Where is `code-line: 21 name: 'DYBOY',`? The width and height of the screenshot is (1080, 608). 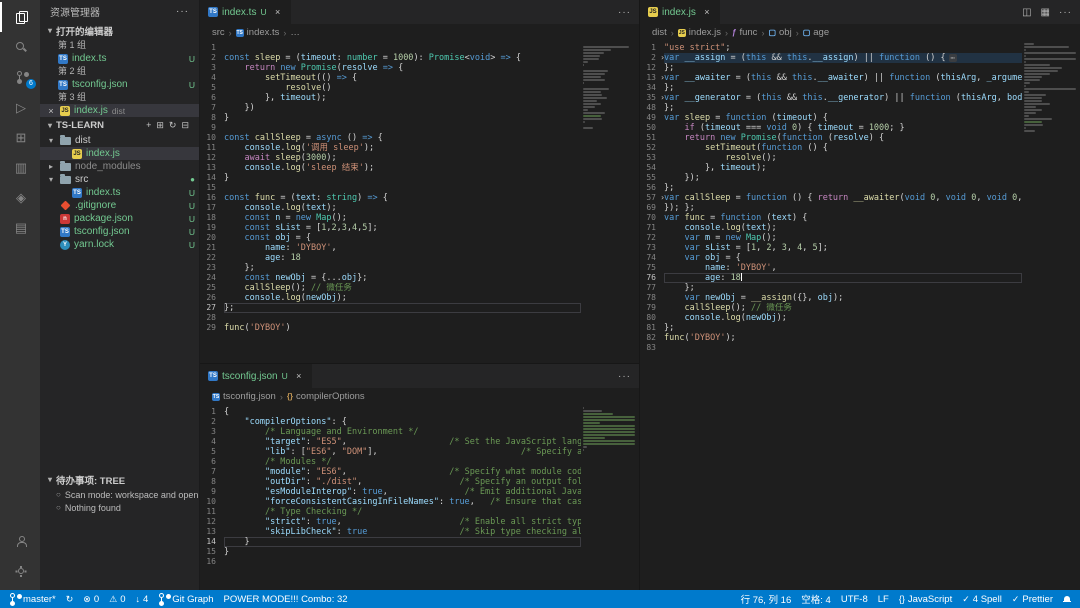
code-line: 21 name: 'DYBOY', is located at coordinates (390, 248).